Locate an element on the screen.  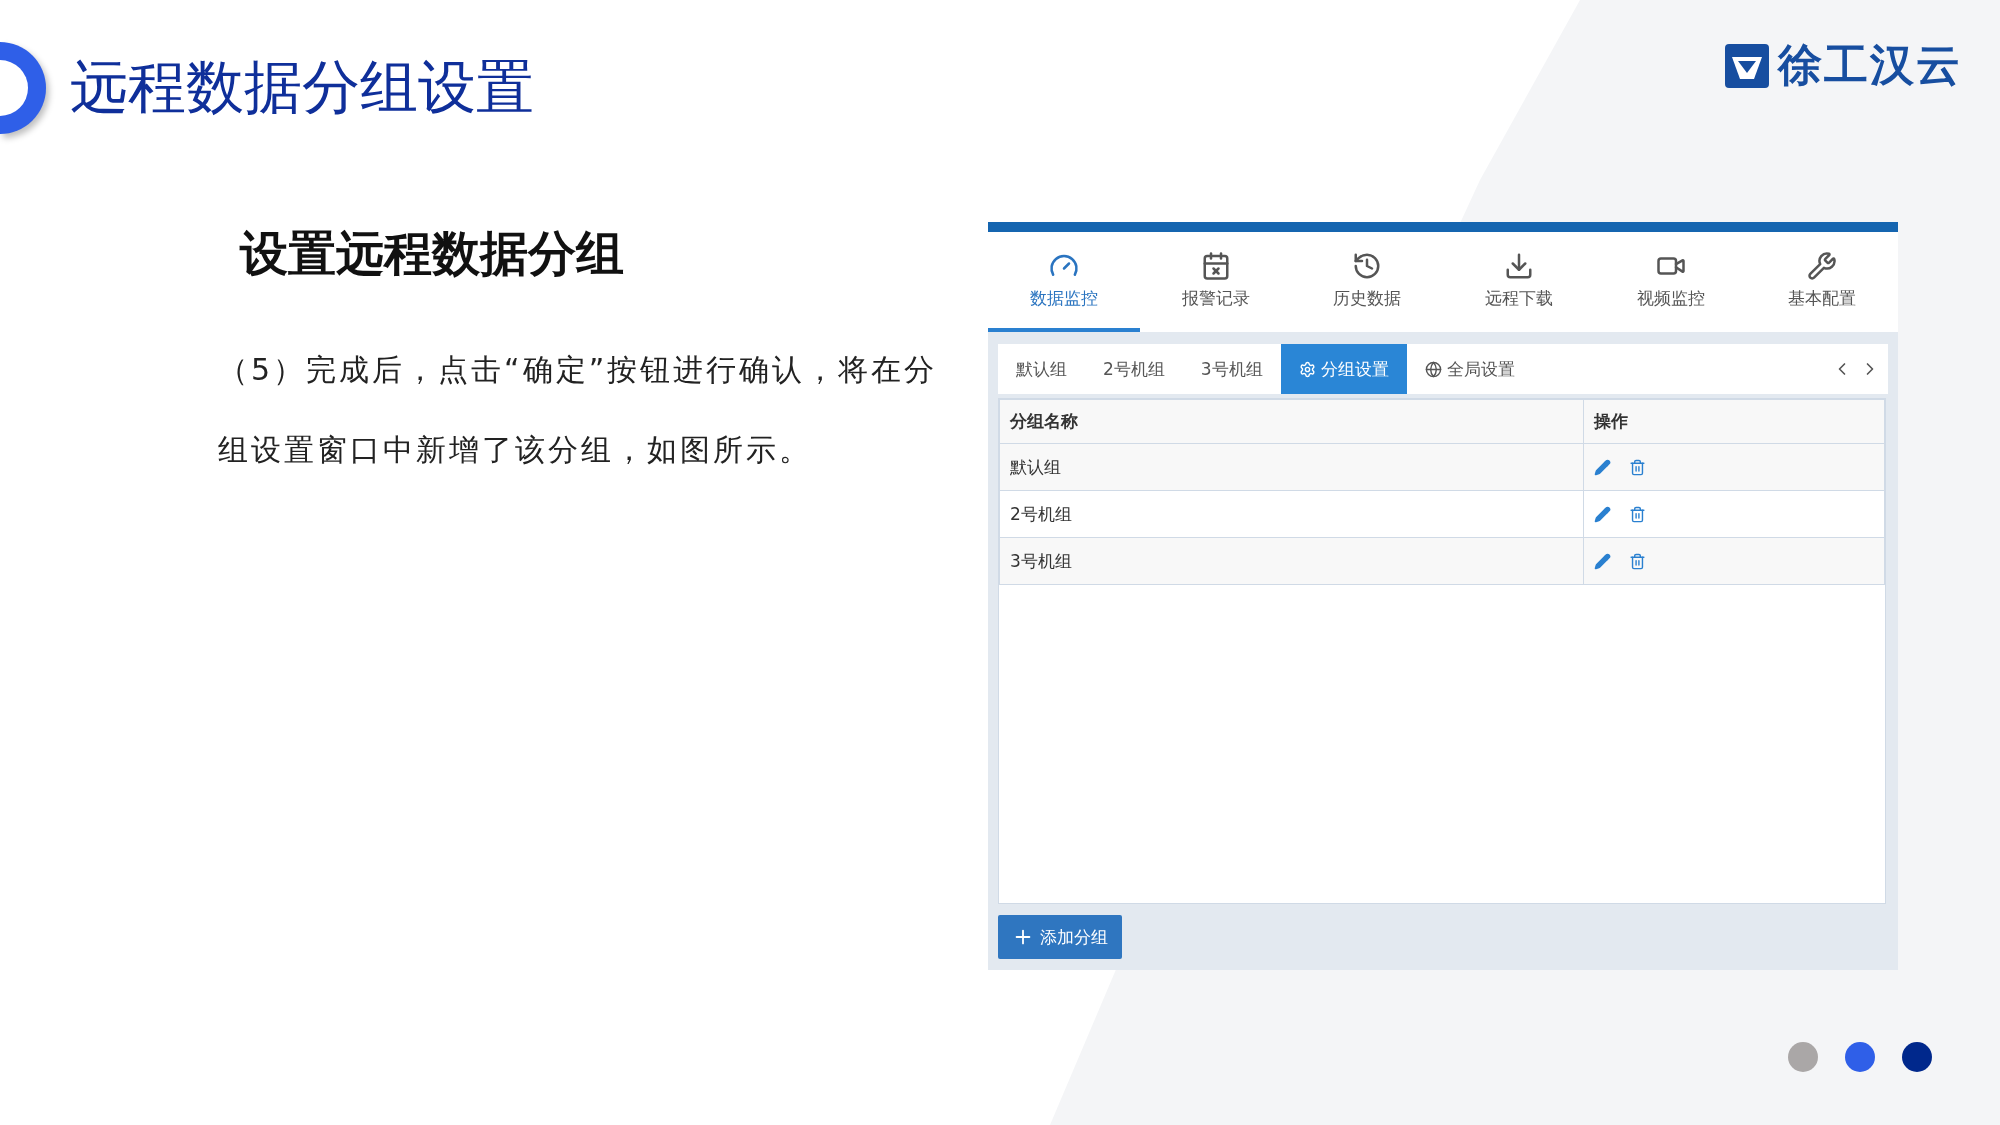
group-tab: 默认组 is located at coordinates (1041, 369).